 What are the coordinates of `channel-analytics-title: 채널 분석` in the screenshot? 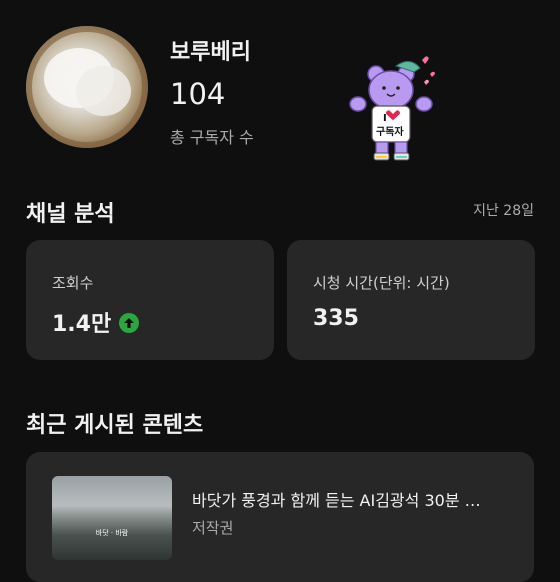 It's located at (70, 214).